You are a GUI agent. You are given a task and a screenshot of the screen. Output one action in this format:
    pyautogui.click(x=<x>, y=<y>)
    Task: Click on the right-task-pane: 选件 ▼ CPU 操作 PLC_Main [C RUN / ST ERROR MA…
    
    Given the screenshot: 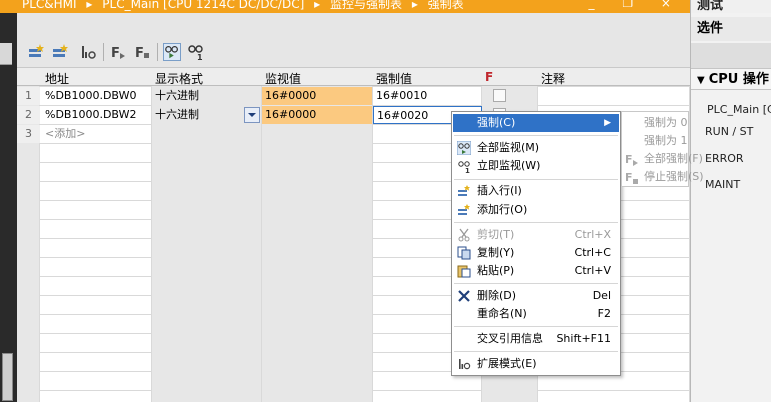 What is the action you would take?
    pyautogui.click(x=730, y=207)
    